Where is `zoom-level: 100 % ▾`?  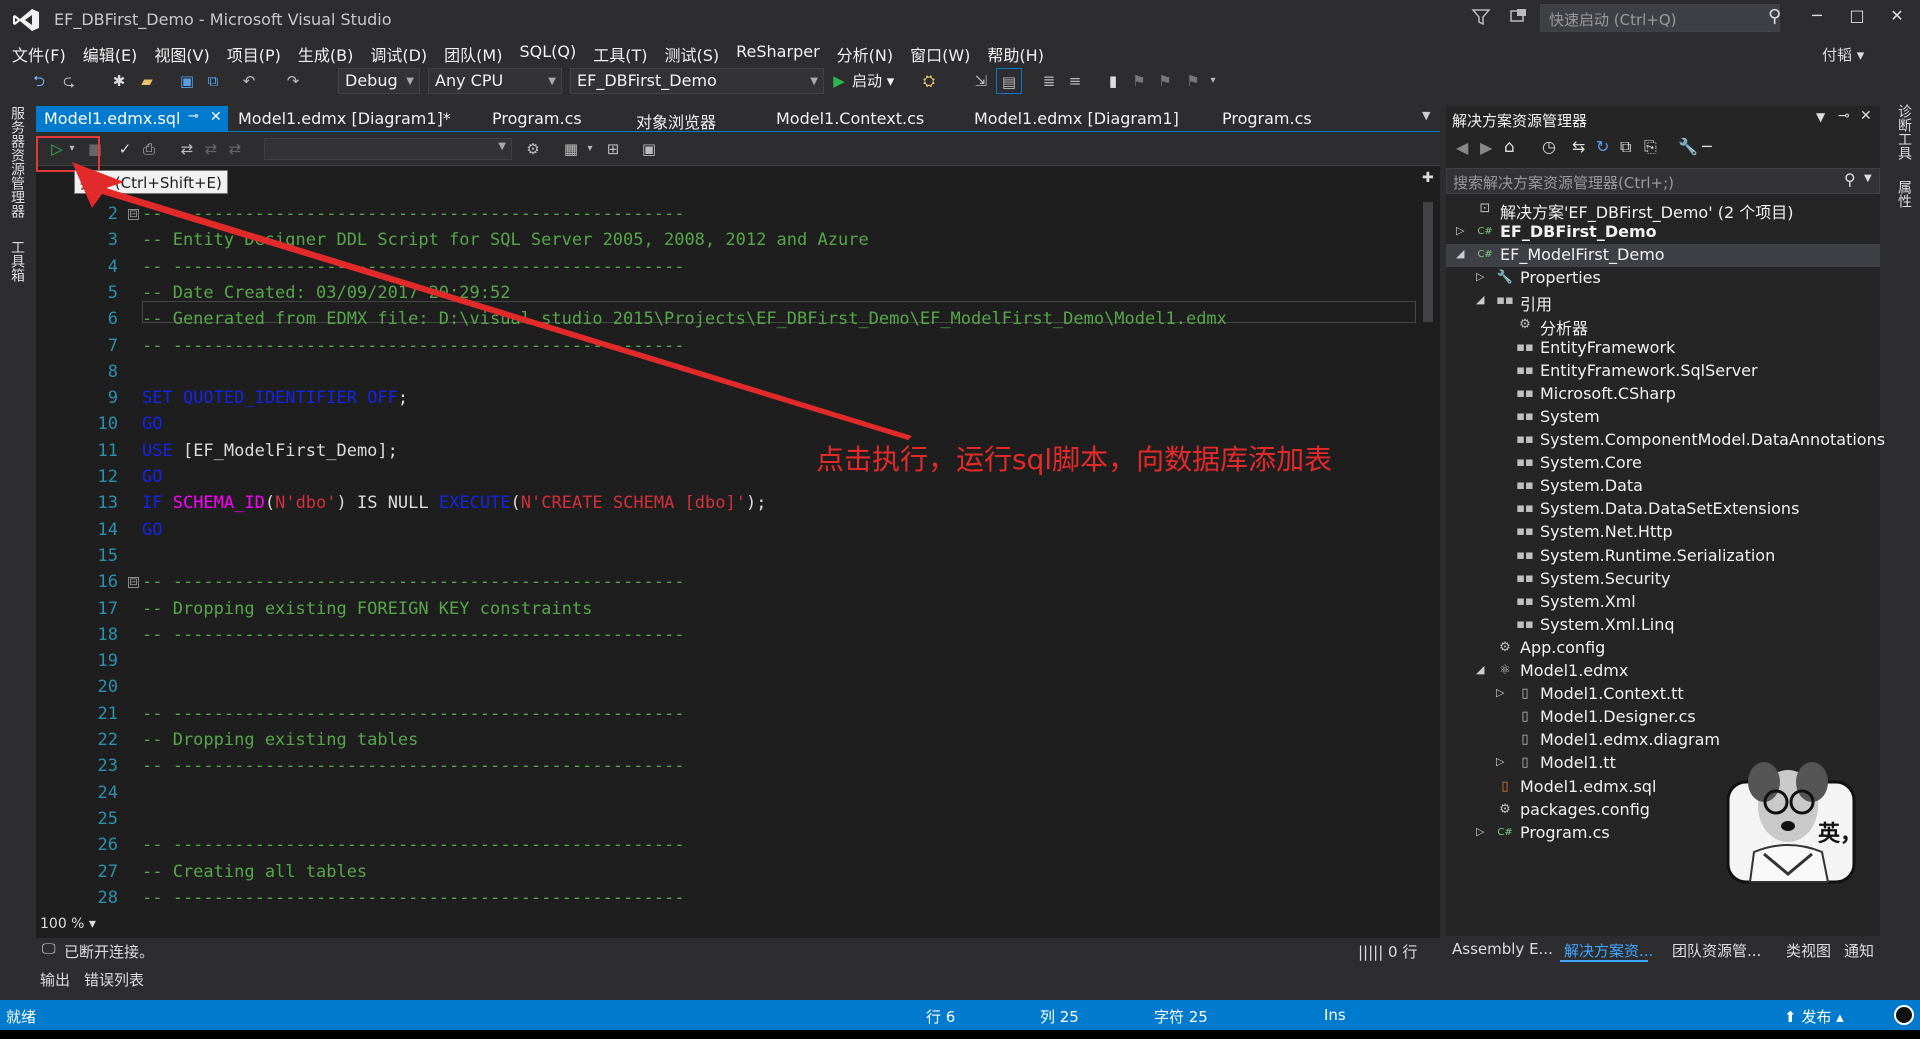
zoom-level: 100 % ▾ is located at coordinates (68, 924).